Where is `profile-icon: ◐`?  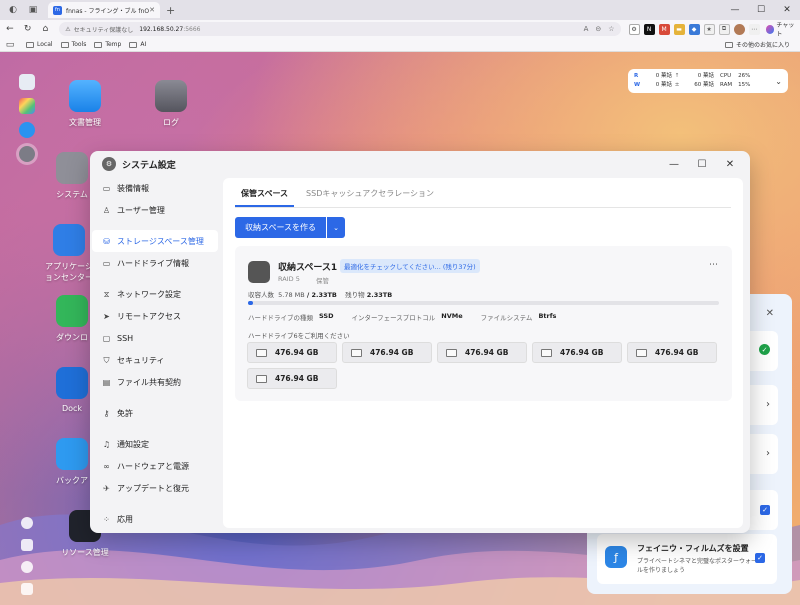 profile-icon: ◐ is located at coordinates (13, 10).